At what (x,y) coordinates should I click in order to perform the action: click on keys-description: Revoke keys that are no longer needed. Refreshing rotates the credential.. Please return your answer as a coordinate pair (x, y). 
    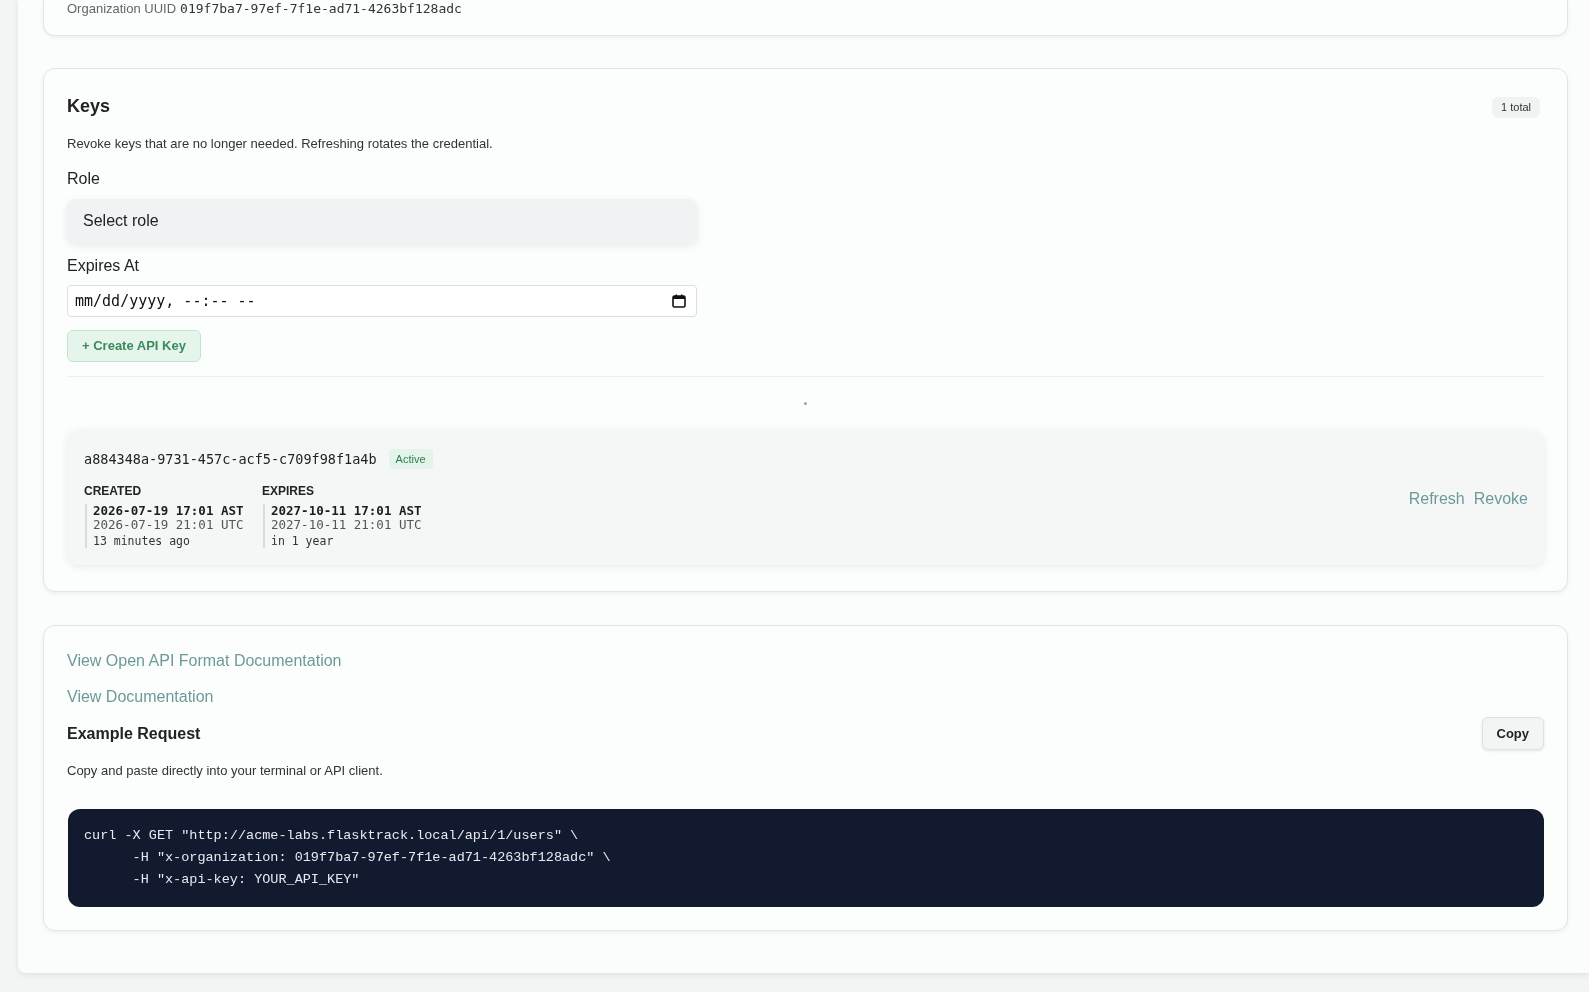
    Looking at the image, I should click on (280, 144).